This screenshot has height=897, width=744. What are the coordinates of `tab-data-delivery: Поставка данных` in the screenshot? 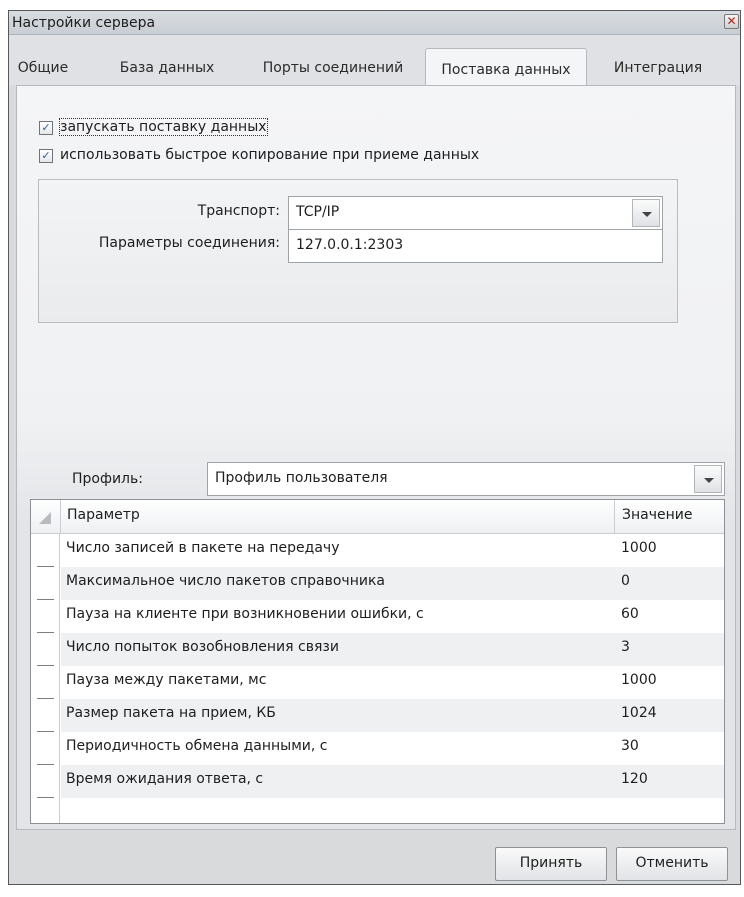 It's located at (506, 67).